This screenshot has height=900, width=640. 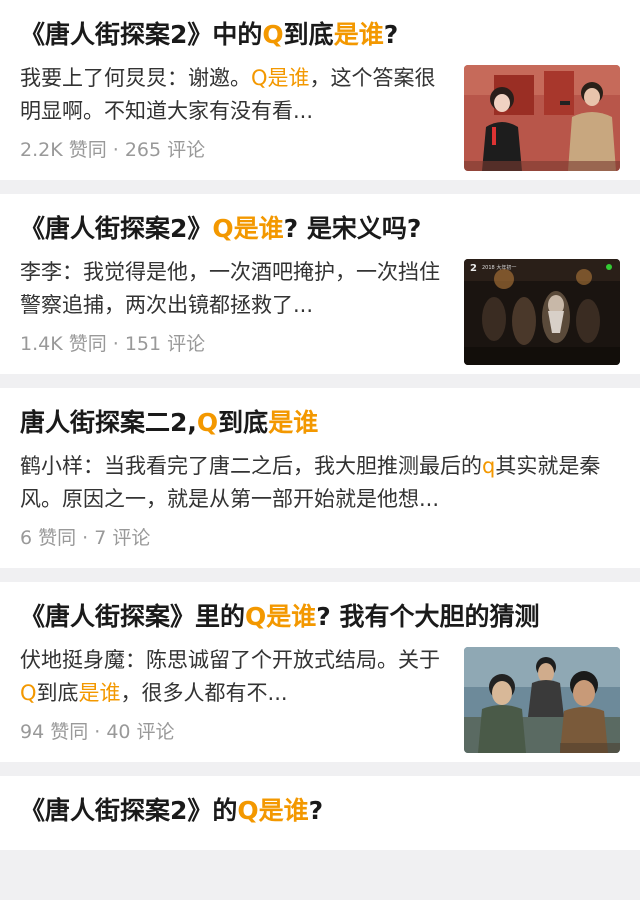 I want to click on text-segment: 唐人街探案二2,, so click(x=108, y=422).